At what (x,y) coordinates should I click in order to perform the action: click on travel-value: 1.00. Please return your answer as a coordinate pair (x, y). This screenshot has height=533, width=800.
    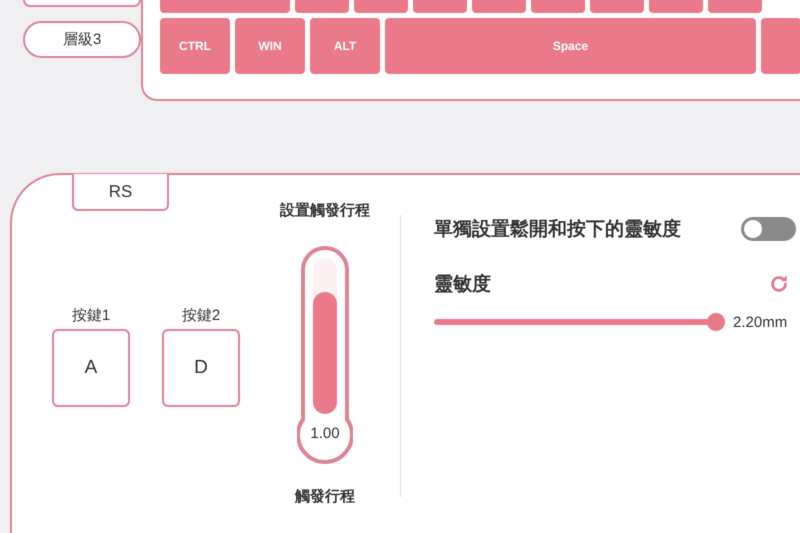
    Looking at the image, I should click on (325, 433).